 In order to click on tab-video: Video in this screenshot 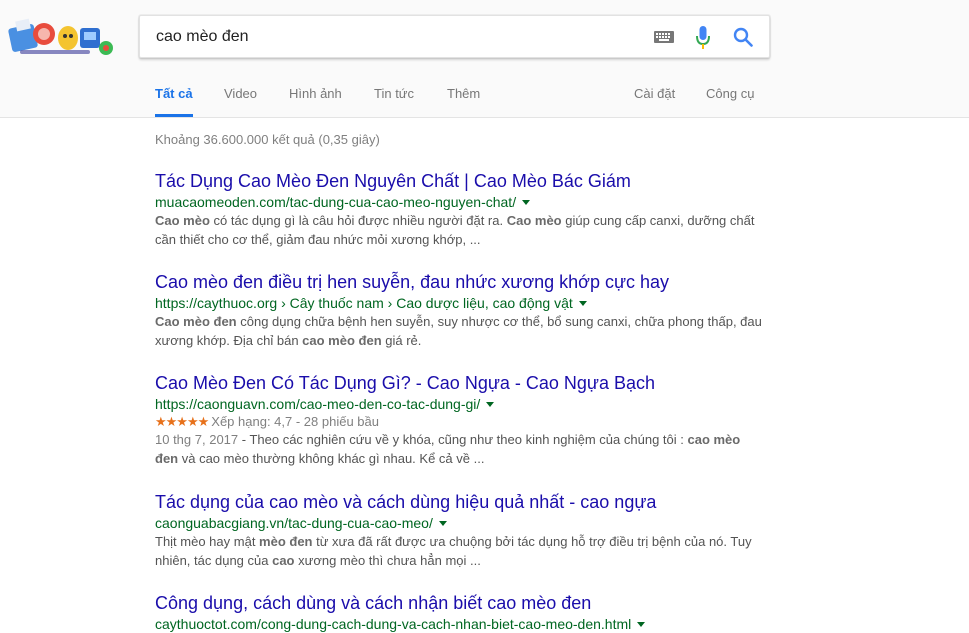, I will do `click(240, 92)`.